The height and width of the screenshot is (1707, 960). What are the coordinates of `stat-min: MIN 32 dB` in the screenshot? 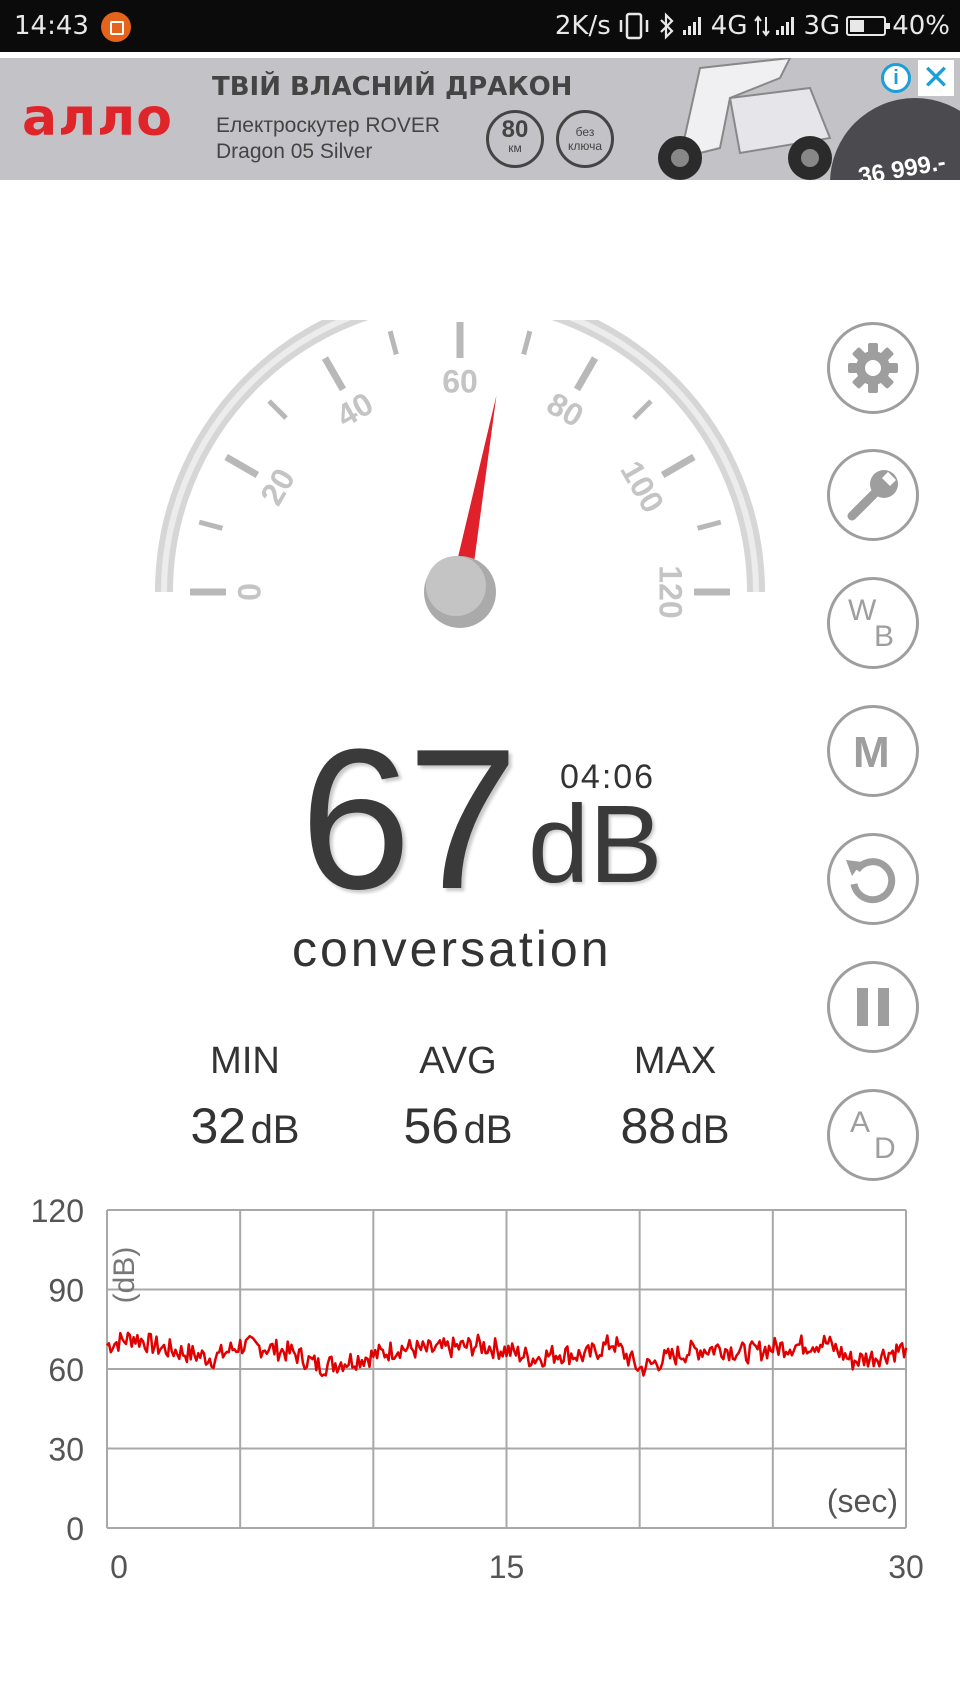 It's located at (245, 1097).